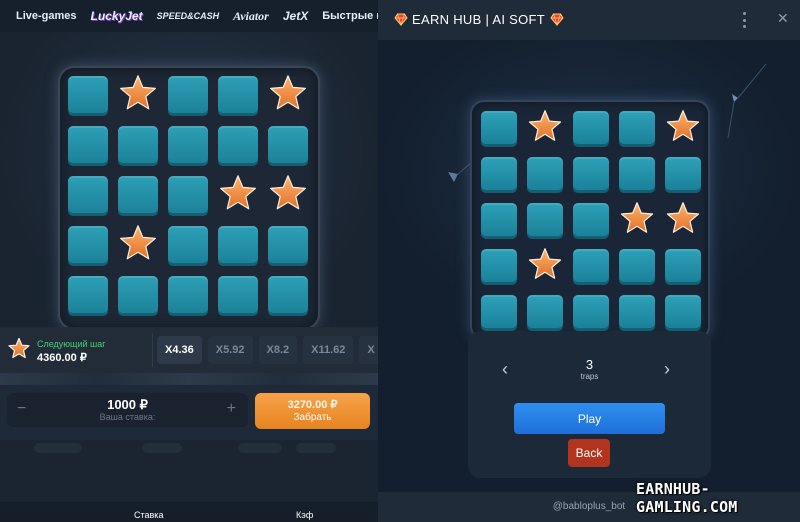  I want to click on bet-label: Ваша ставка:, so click(127, 417).